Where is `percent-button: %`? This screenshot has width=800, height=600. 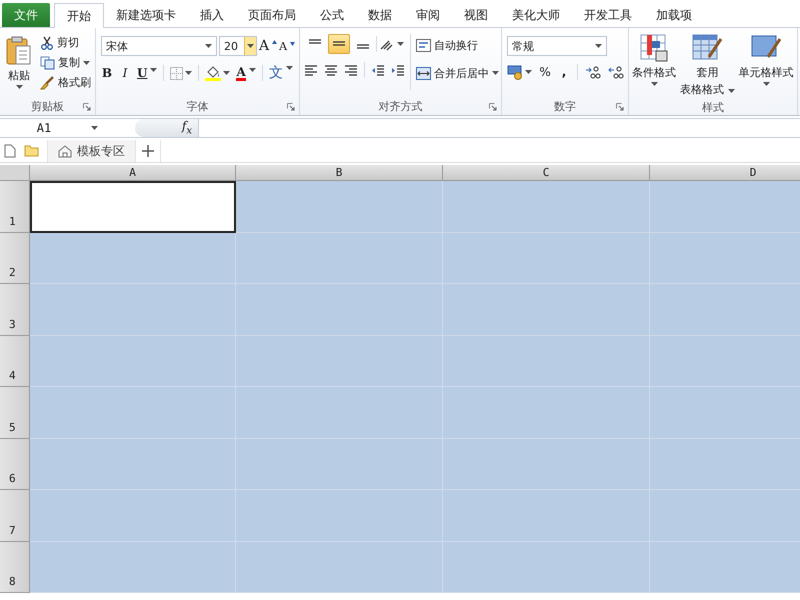 percent-button: % is located at coordinates (545, 72).